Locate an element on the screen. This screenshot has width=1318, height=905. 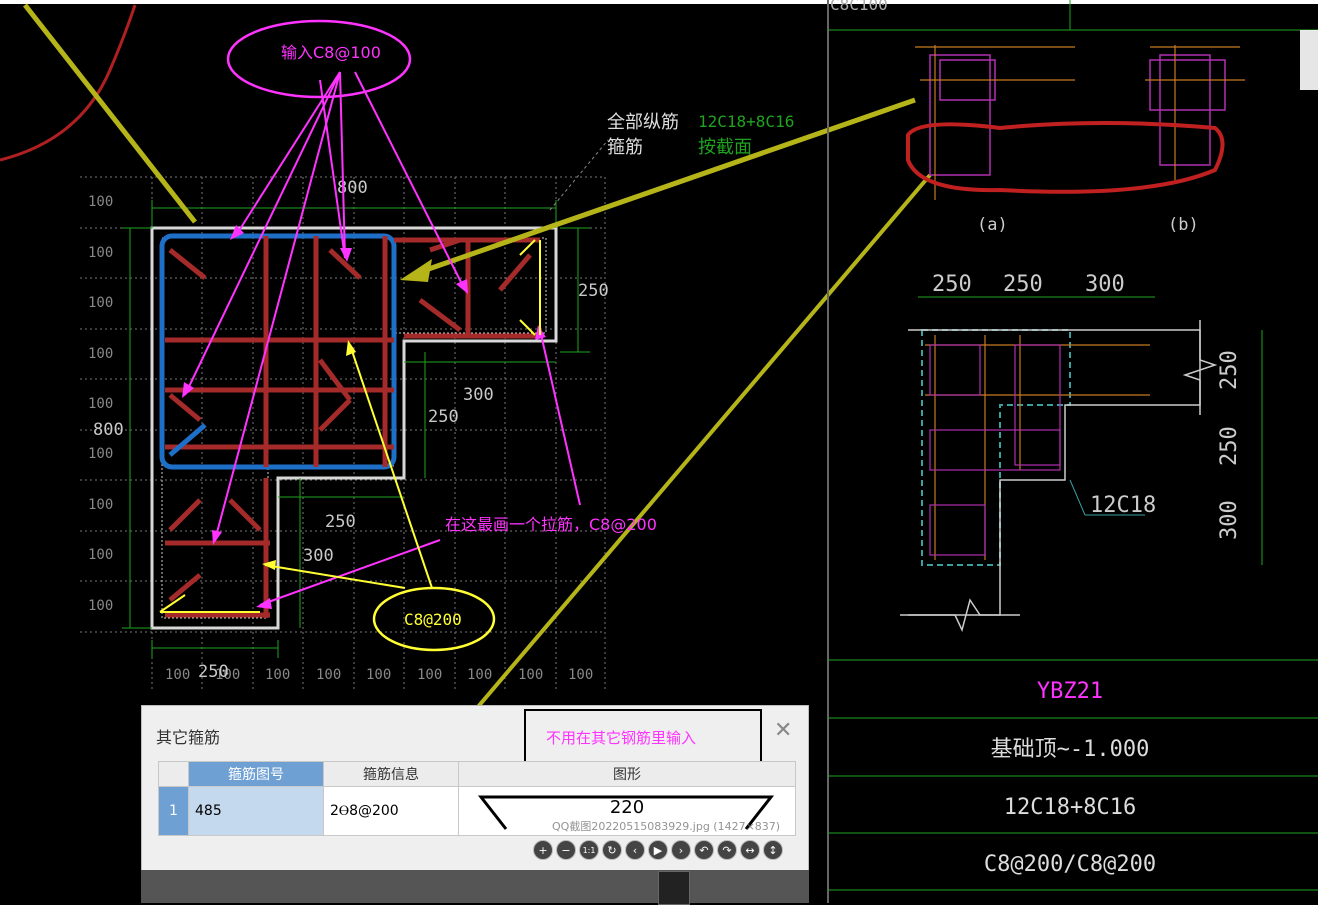
viewer-controls: + − 1:1 ↻ ‹ ▶ › ↶ ↷ ↔ ↕ is located at coordinates (658, 850).